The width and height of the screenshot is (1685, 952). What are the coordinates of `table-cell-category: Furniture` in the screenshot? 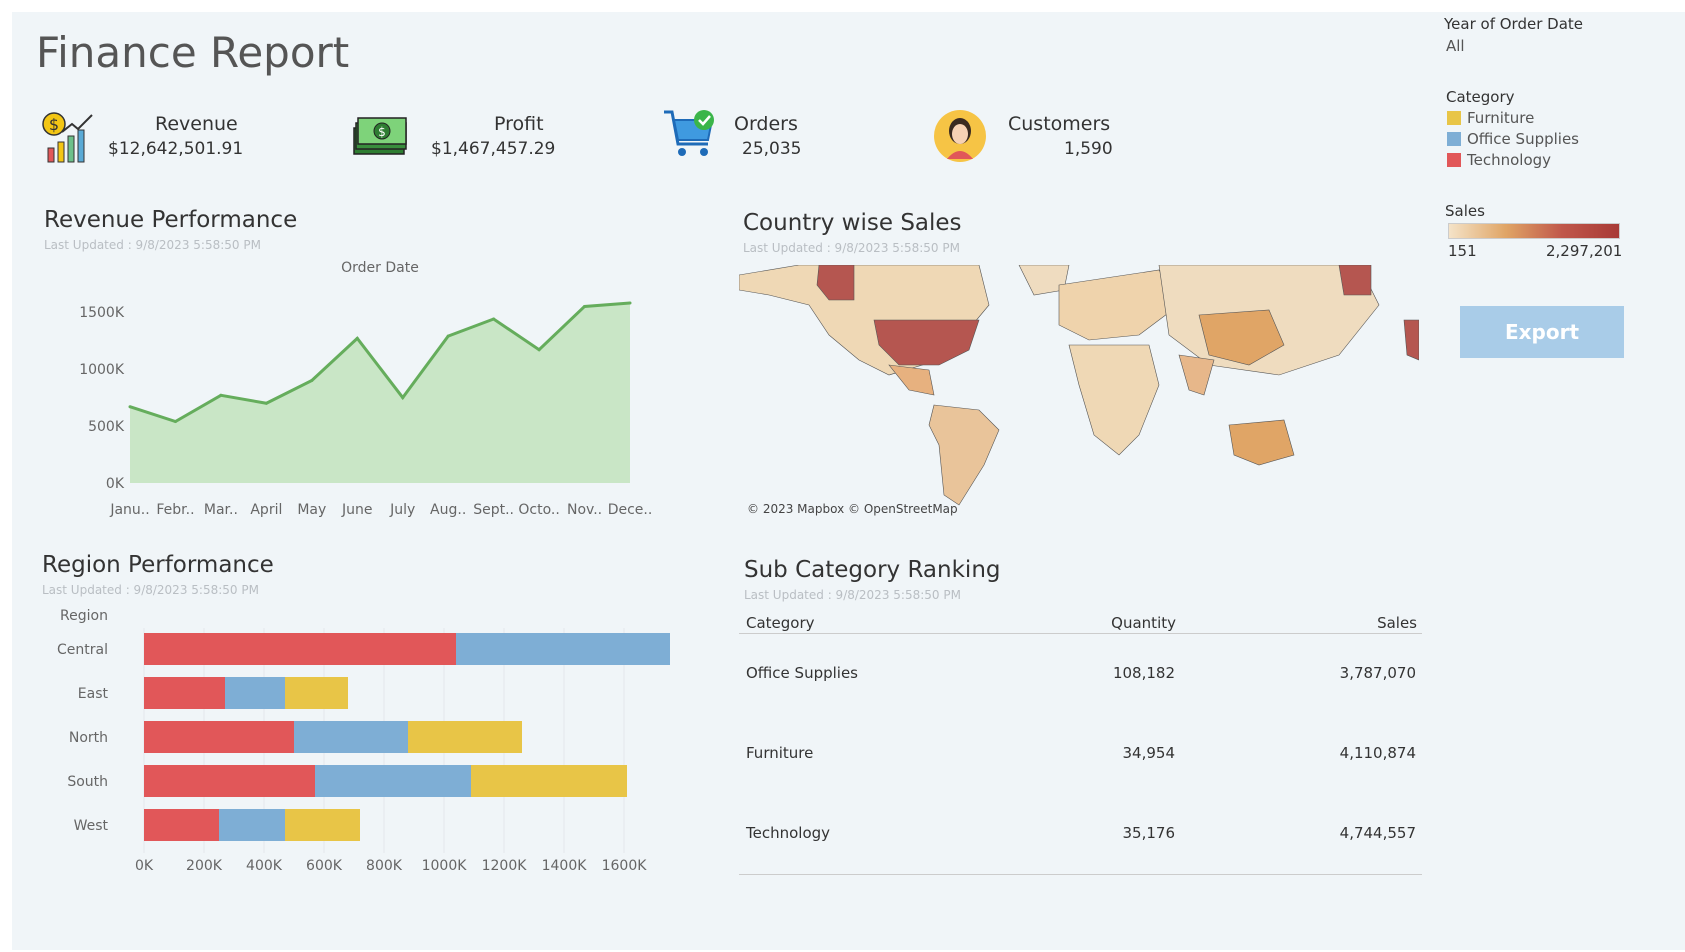 It's located at (780, 753).